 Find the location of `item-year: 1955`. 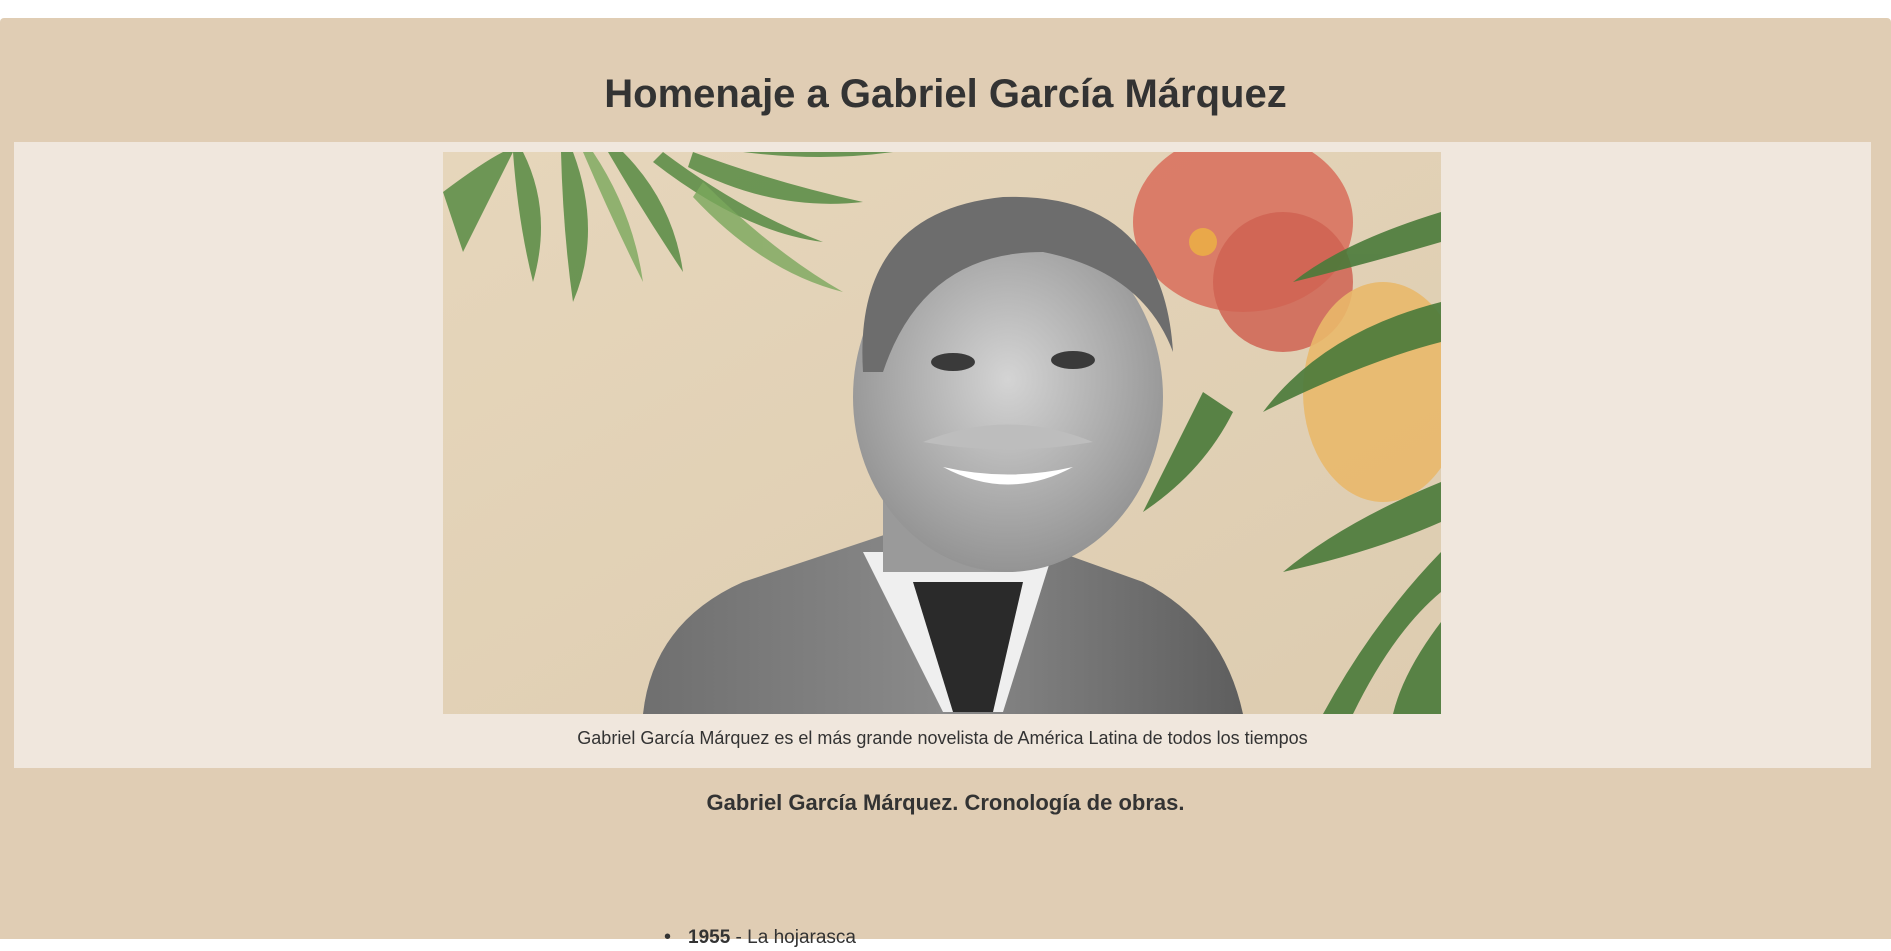

item-year: 1955 is located at coordinates (709, 937).